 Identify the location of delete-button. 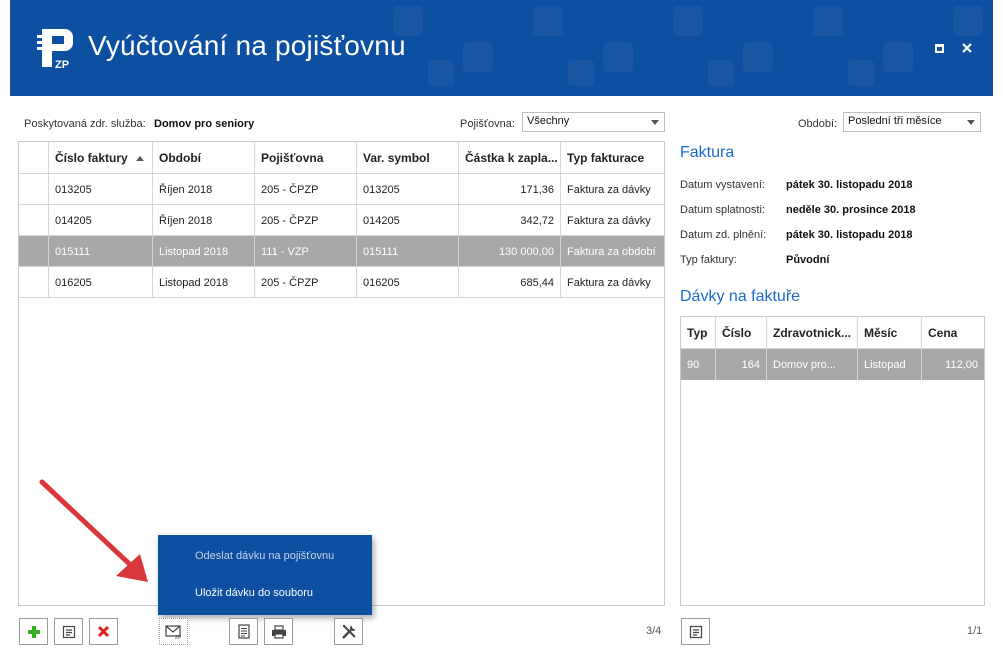
(103, 631).